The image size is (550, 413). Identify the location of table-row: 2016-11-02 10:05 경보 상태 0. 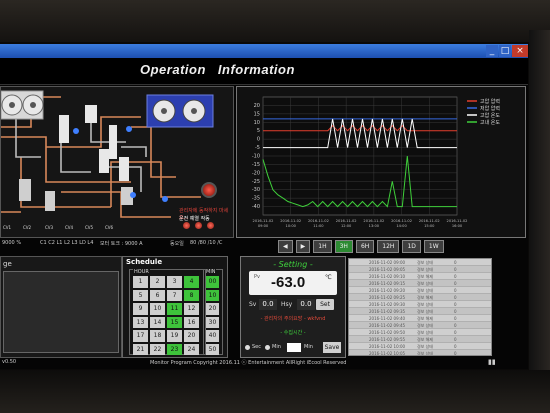
(420, 353).